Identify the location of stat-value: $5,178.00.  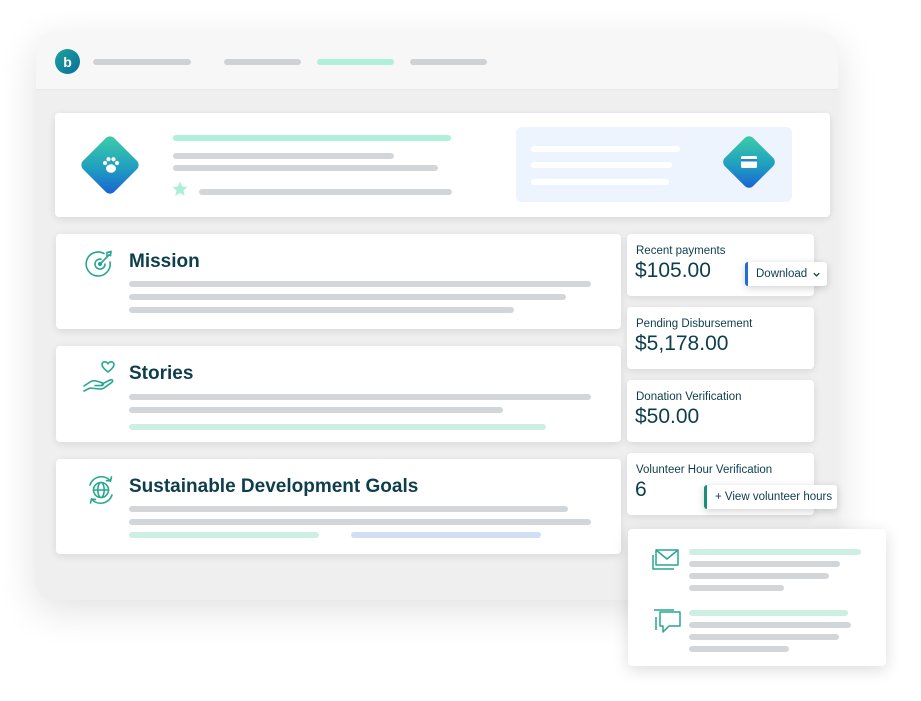
(682, 343).